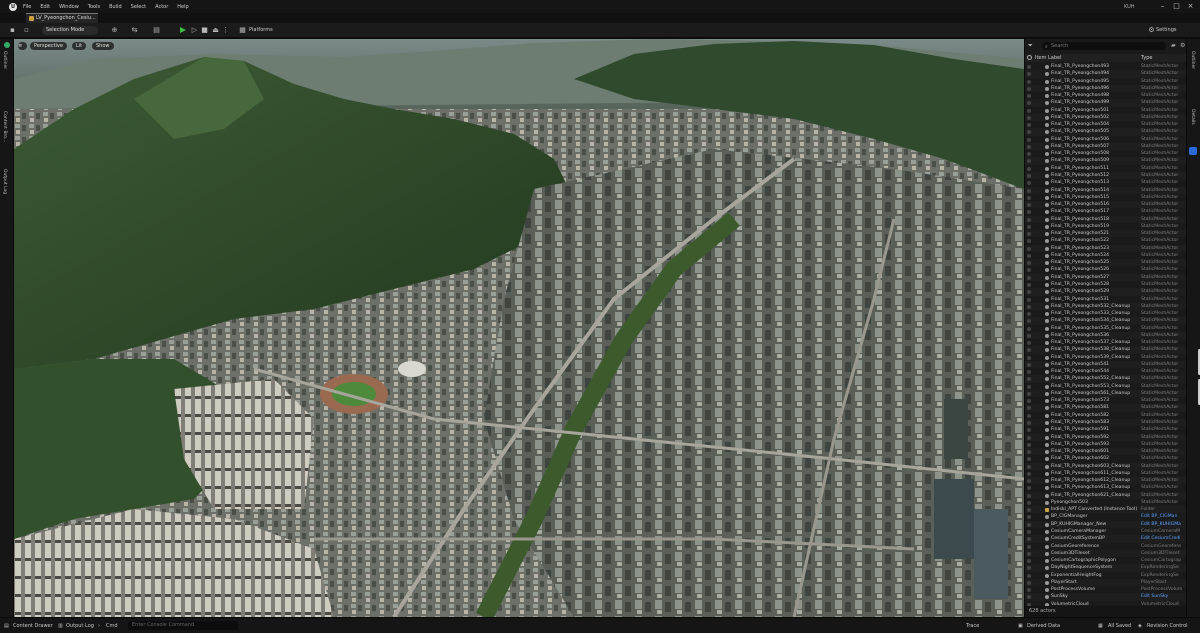 This screenshot has height=633, width=1200. I want to click on outliner-settings-icon: ⚙, so click(1182, 45).